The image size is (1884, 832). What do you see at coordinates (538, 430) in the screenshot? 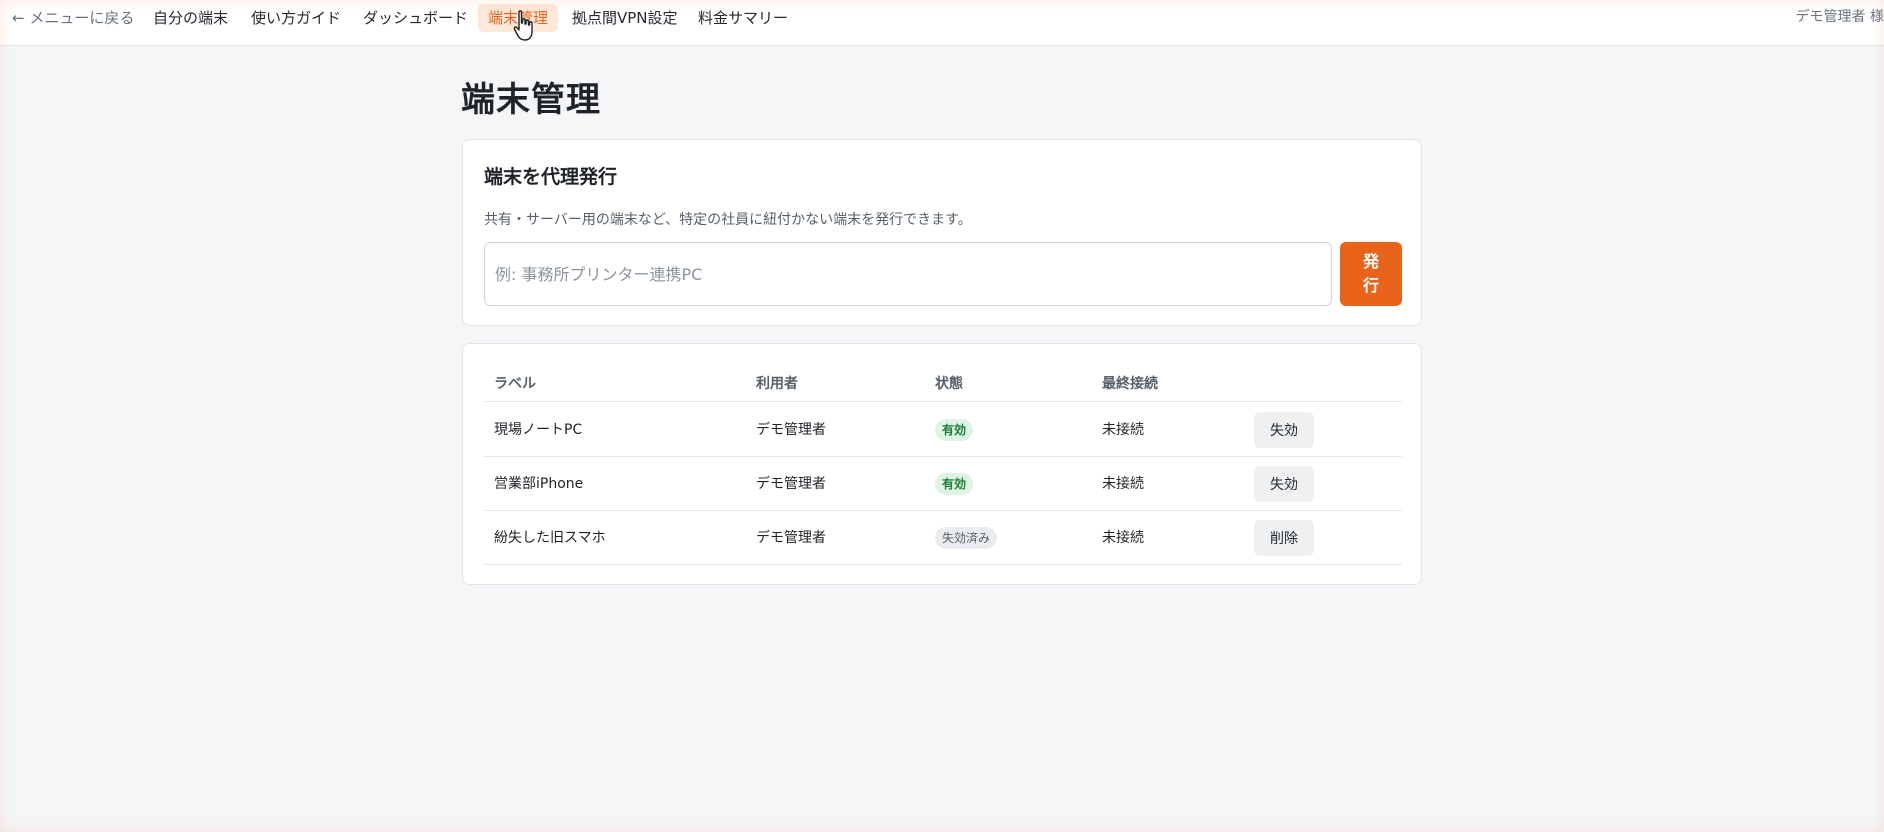
I see `device-label: 現場ノートPC` at bounding box center [538, 430].